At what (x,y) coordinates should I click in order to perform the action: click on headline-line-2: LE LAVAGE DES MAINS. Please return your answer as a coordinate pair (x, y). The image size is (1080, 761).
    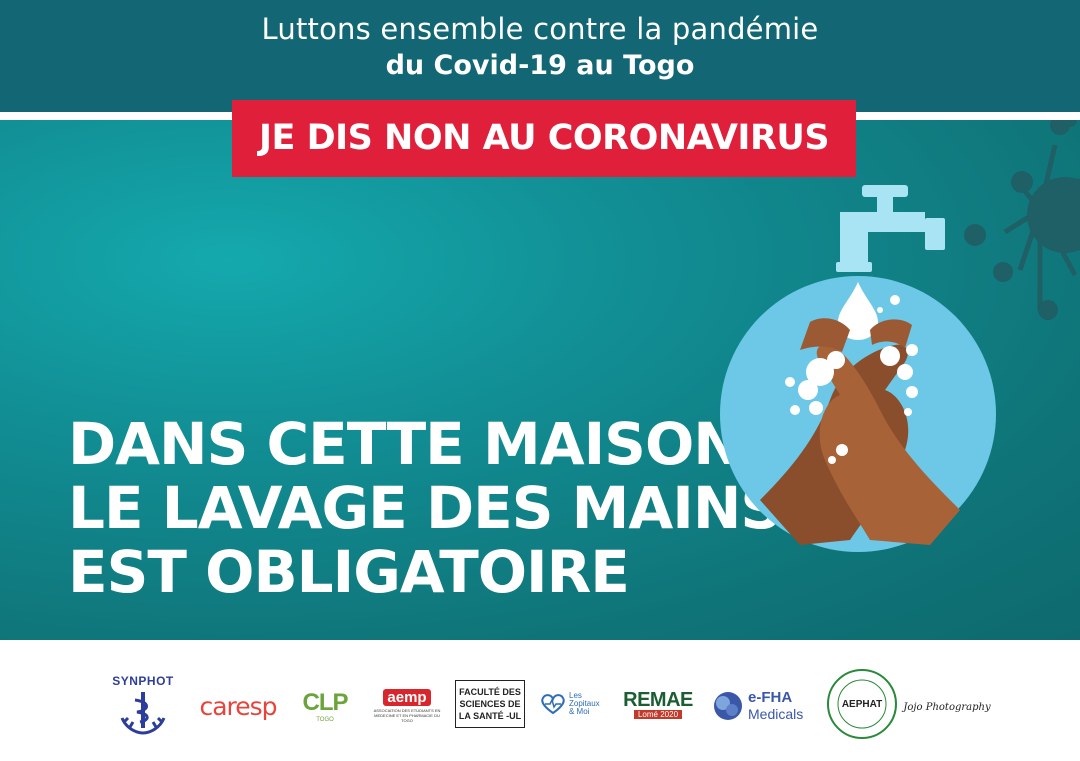
    Looking at the image, I should click on (425, 508).